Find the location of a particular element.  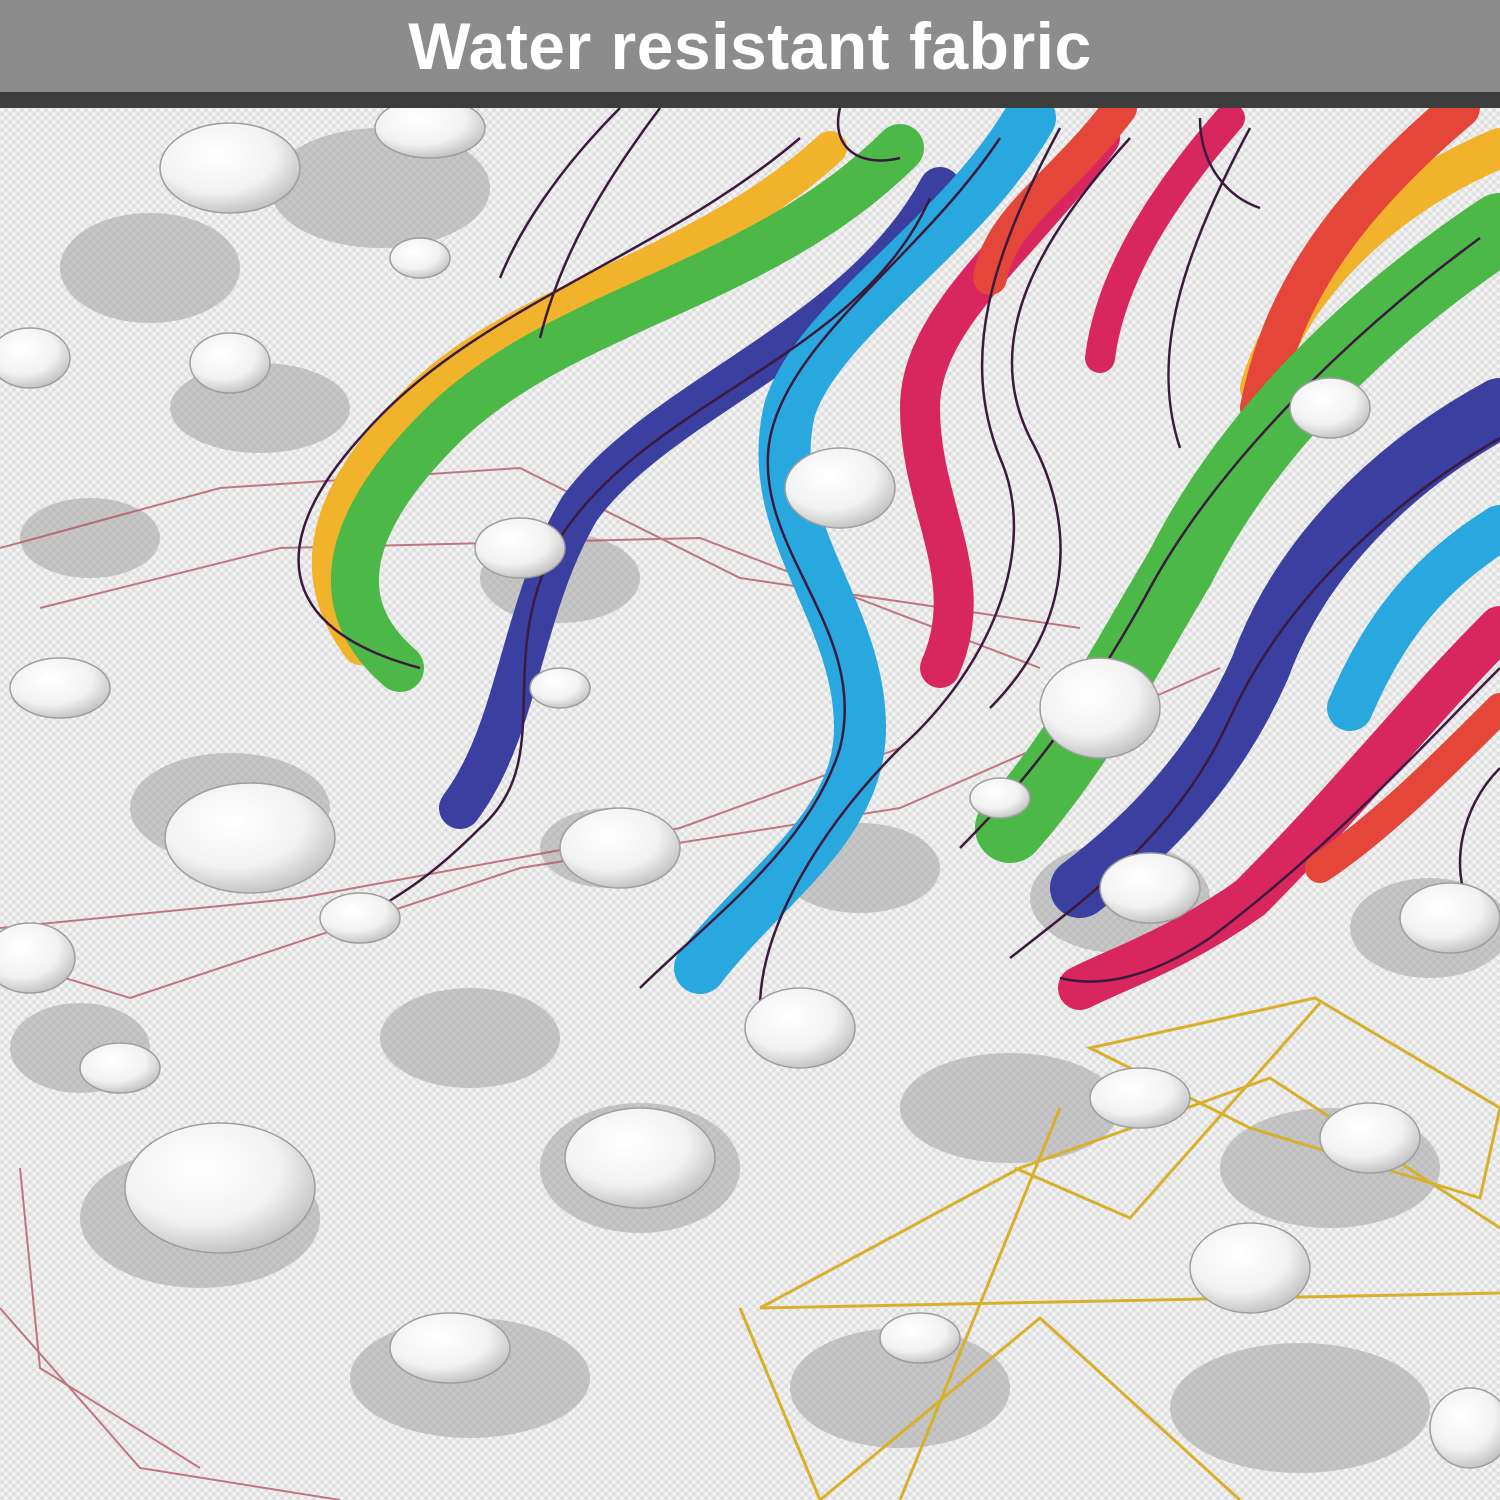

banner-divider is located at coordinates (750, 100).